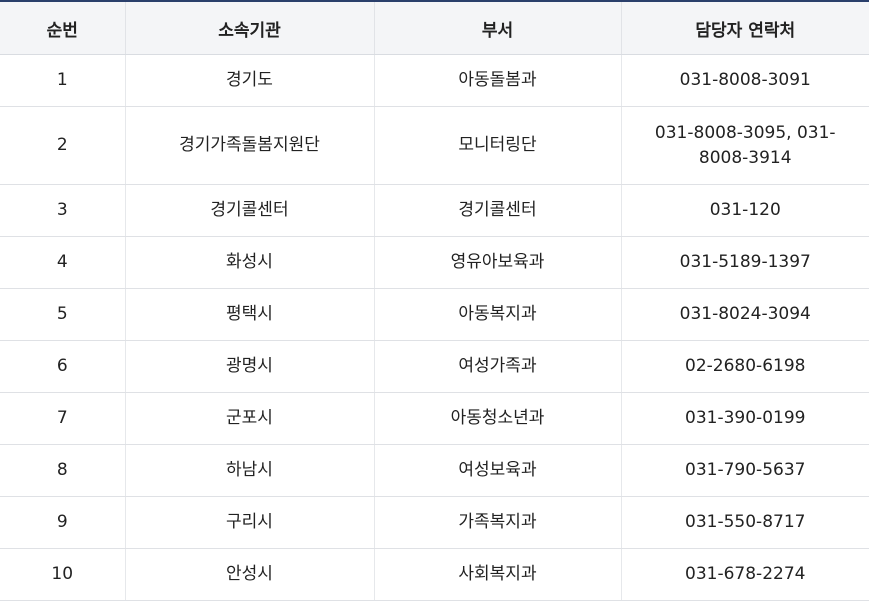 The height and width of the screenshot is (602, 869). I want to click on cell-contact: 031-5189-1397, so click(745, 262).